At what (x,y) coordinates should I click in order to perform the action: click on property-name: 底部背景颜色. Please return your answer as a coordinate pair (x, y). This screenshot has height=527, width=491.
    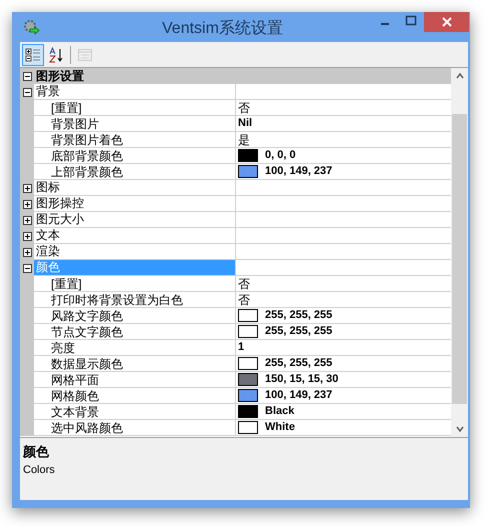
    Looking at the image, I should click on (87, 156).